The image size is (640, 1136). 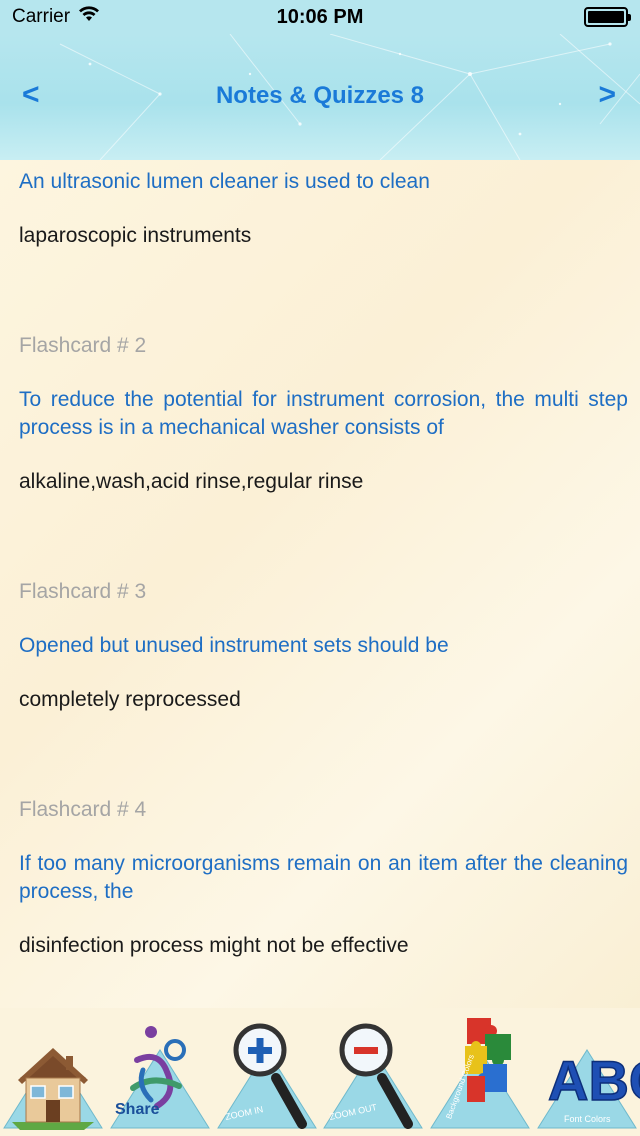 What do you see at coordinates (320, 17) in the screenshot?
I see `status-bar: Carrier 10:06 PM` at bounding box center [320, 17].